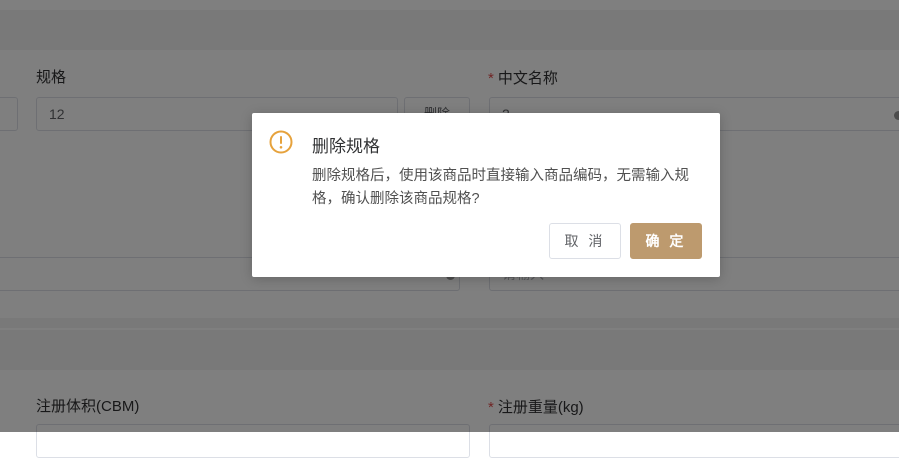 This screenshot has width=899, height=458. What do you see at coordinates (500, 187) in the screenshot?
I see `dialog-message: 删除规格后，使用该商品时直接输入商品编码，无需输入规格，确认删除该商品规格?` at bounding box center [500, 187].